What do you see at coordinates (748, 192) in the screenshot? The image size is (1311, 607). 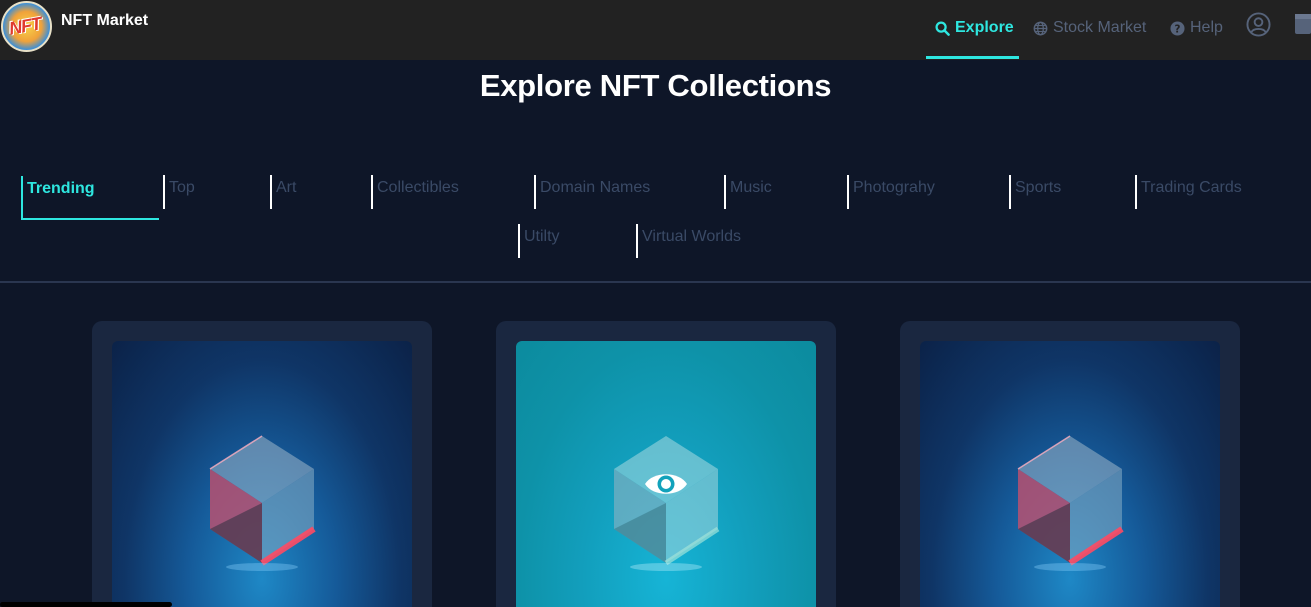 I see `tab-music: Music` at bounding box center [748, 192].